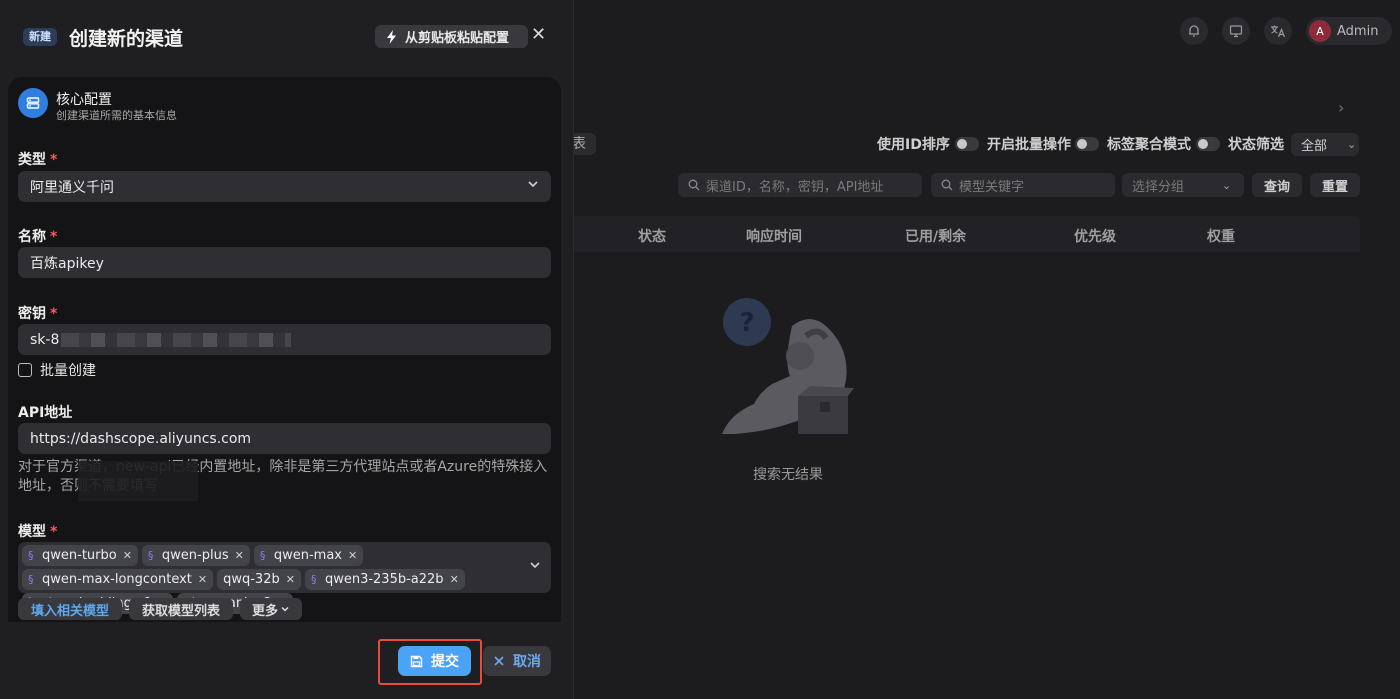  Describe the element at coordinates (67, 263) in the screenshot. I see `name-value: 百炼apikey` at that location.